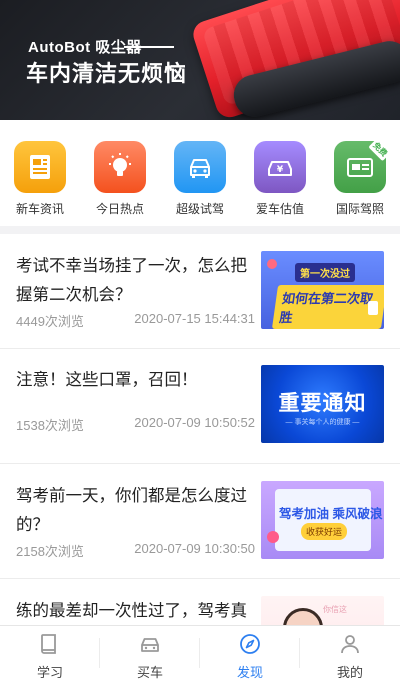  Describe the element at coordinates (194, 318) in the screenshot. I see `news-date: 2020-07-15 15:44:31` at that location.